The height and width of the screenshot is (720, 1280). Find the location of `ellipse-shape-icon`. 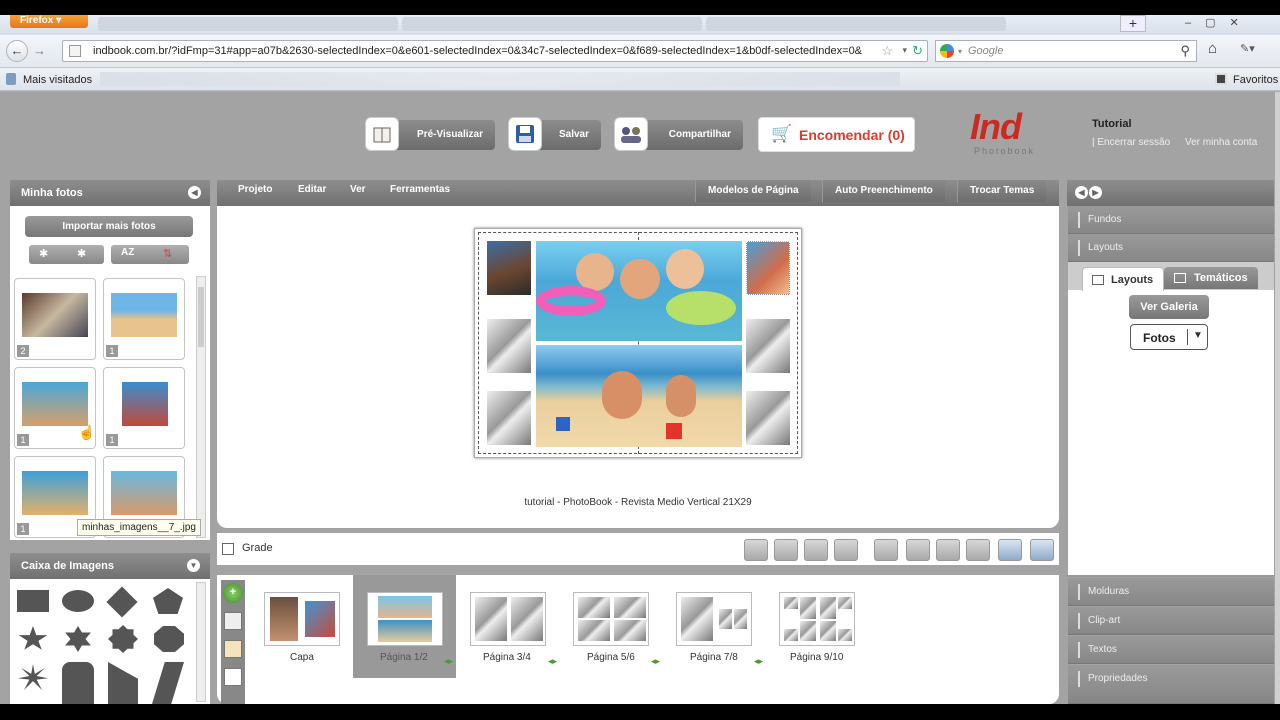

ellipse-shape-icon is located at coordinates (78, 601).